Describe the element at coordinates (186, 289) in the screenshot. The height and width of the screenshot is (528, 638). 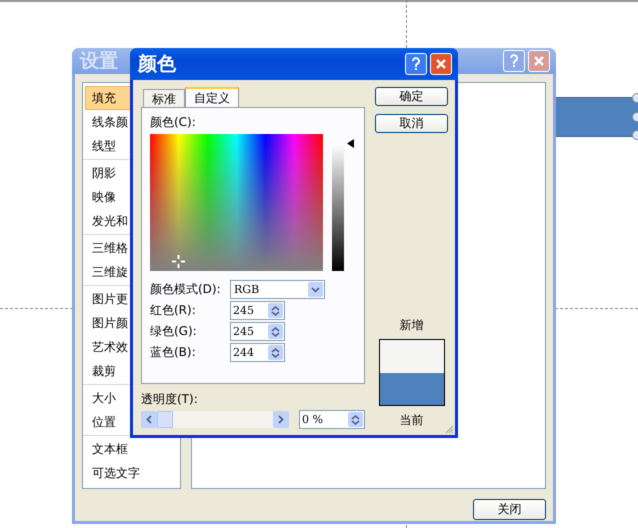
I see `field-label: 颜色模式(D):` at that location.